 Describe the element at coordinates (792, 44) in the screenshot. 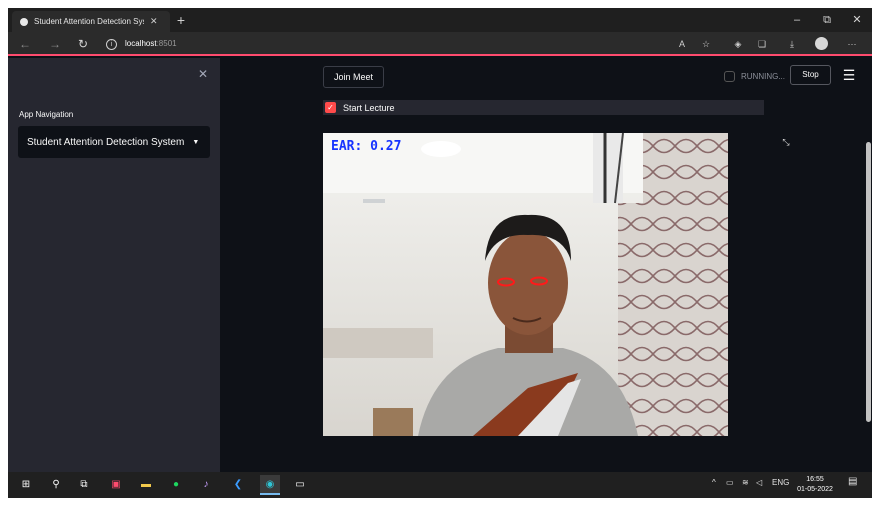

I see `downloads-icon: ⤓` at that location.